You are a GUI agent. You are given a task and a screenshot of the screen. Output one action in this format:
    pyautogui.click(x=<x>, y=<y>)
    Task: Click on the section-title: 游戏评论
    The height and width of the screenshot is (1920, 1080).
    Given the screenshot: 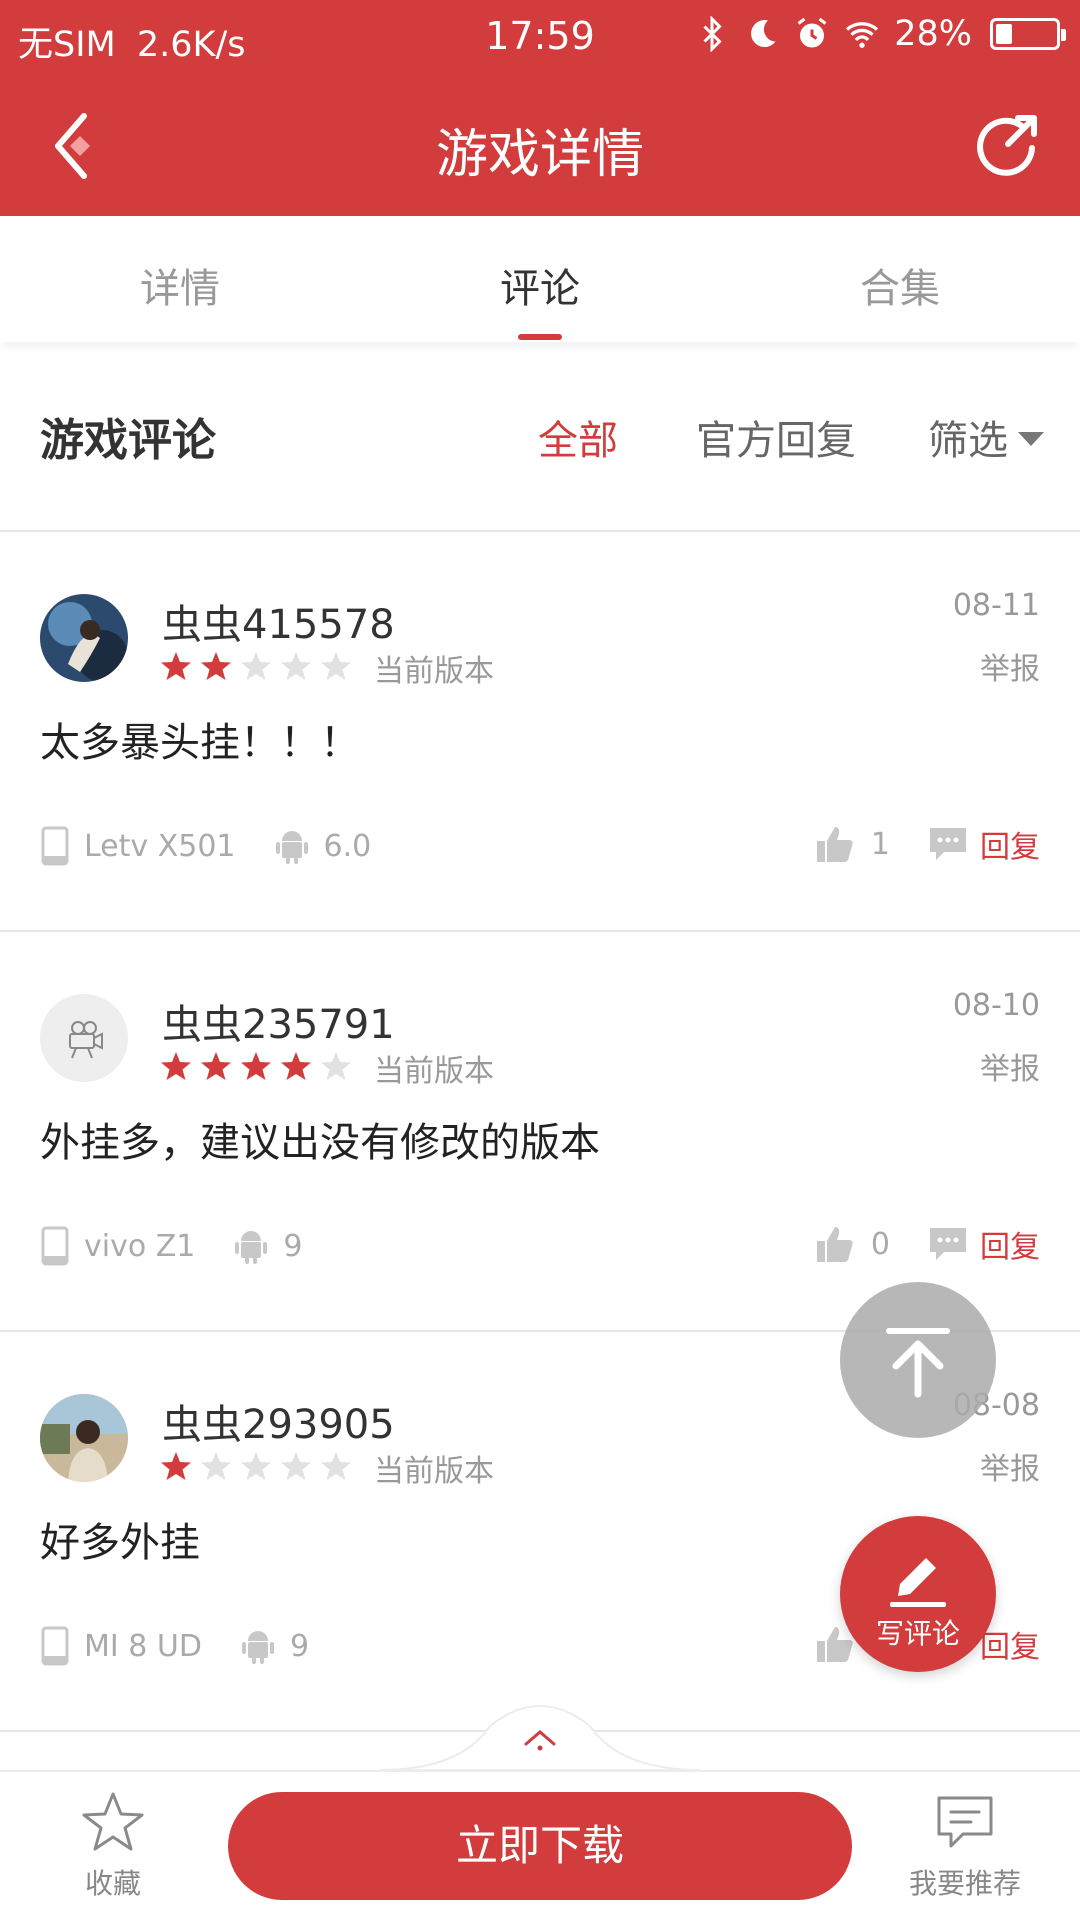 What is the action you would take?
    pyautogui.click(x=128, y=440)
    